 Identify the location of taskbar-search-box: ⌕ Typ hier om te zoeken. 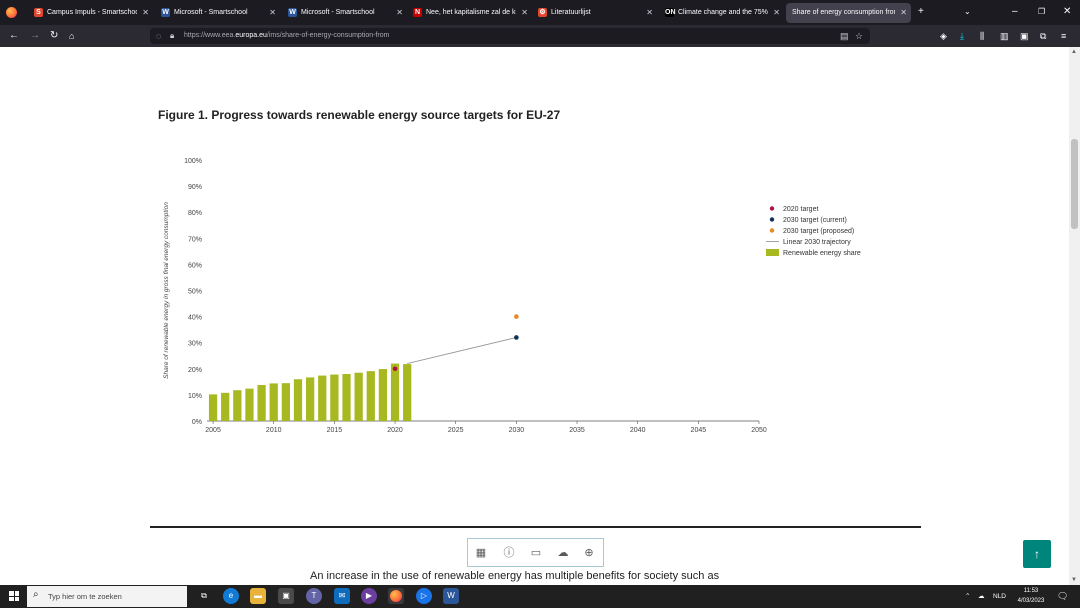
(107, 596).